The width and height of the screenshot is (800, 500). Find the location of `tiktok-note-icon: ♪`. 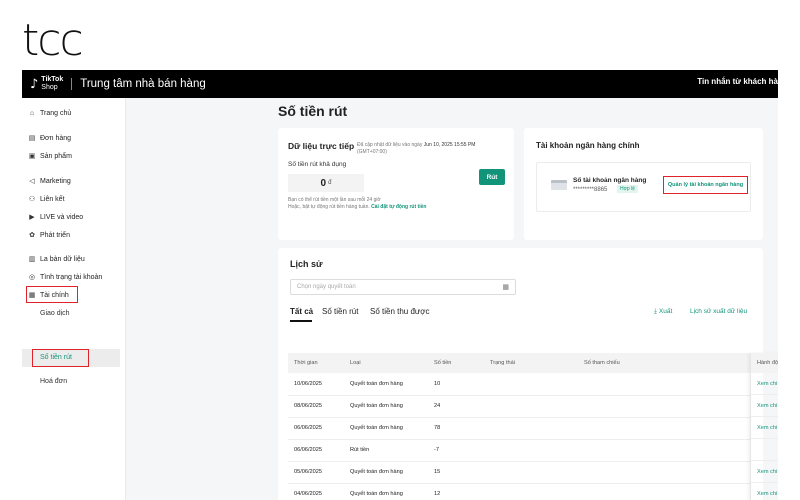

tiktok-note-icon: ♪ is located at coordinates (34, 84).